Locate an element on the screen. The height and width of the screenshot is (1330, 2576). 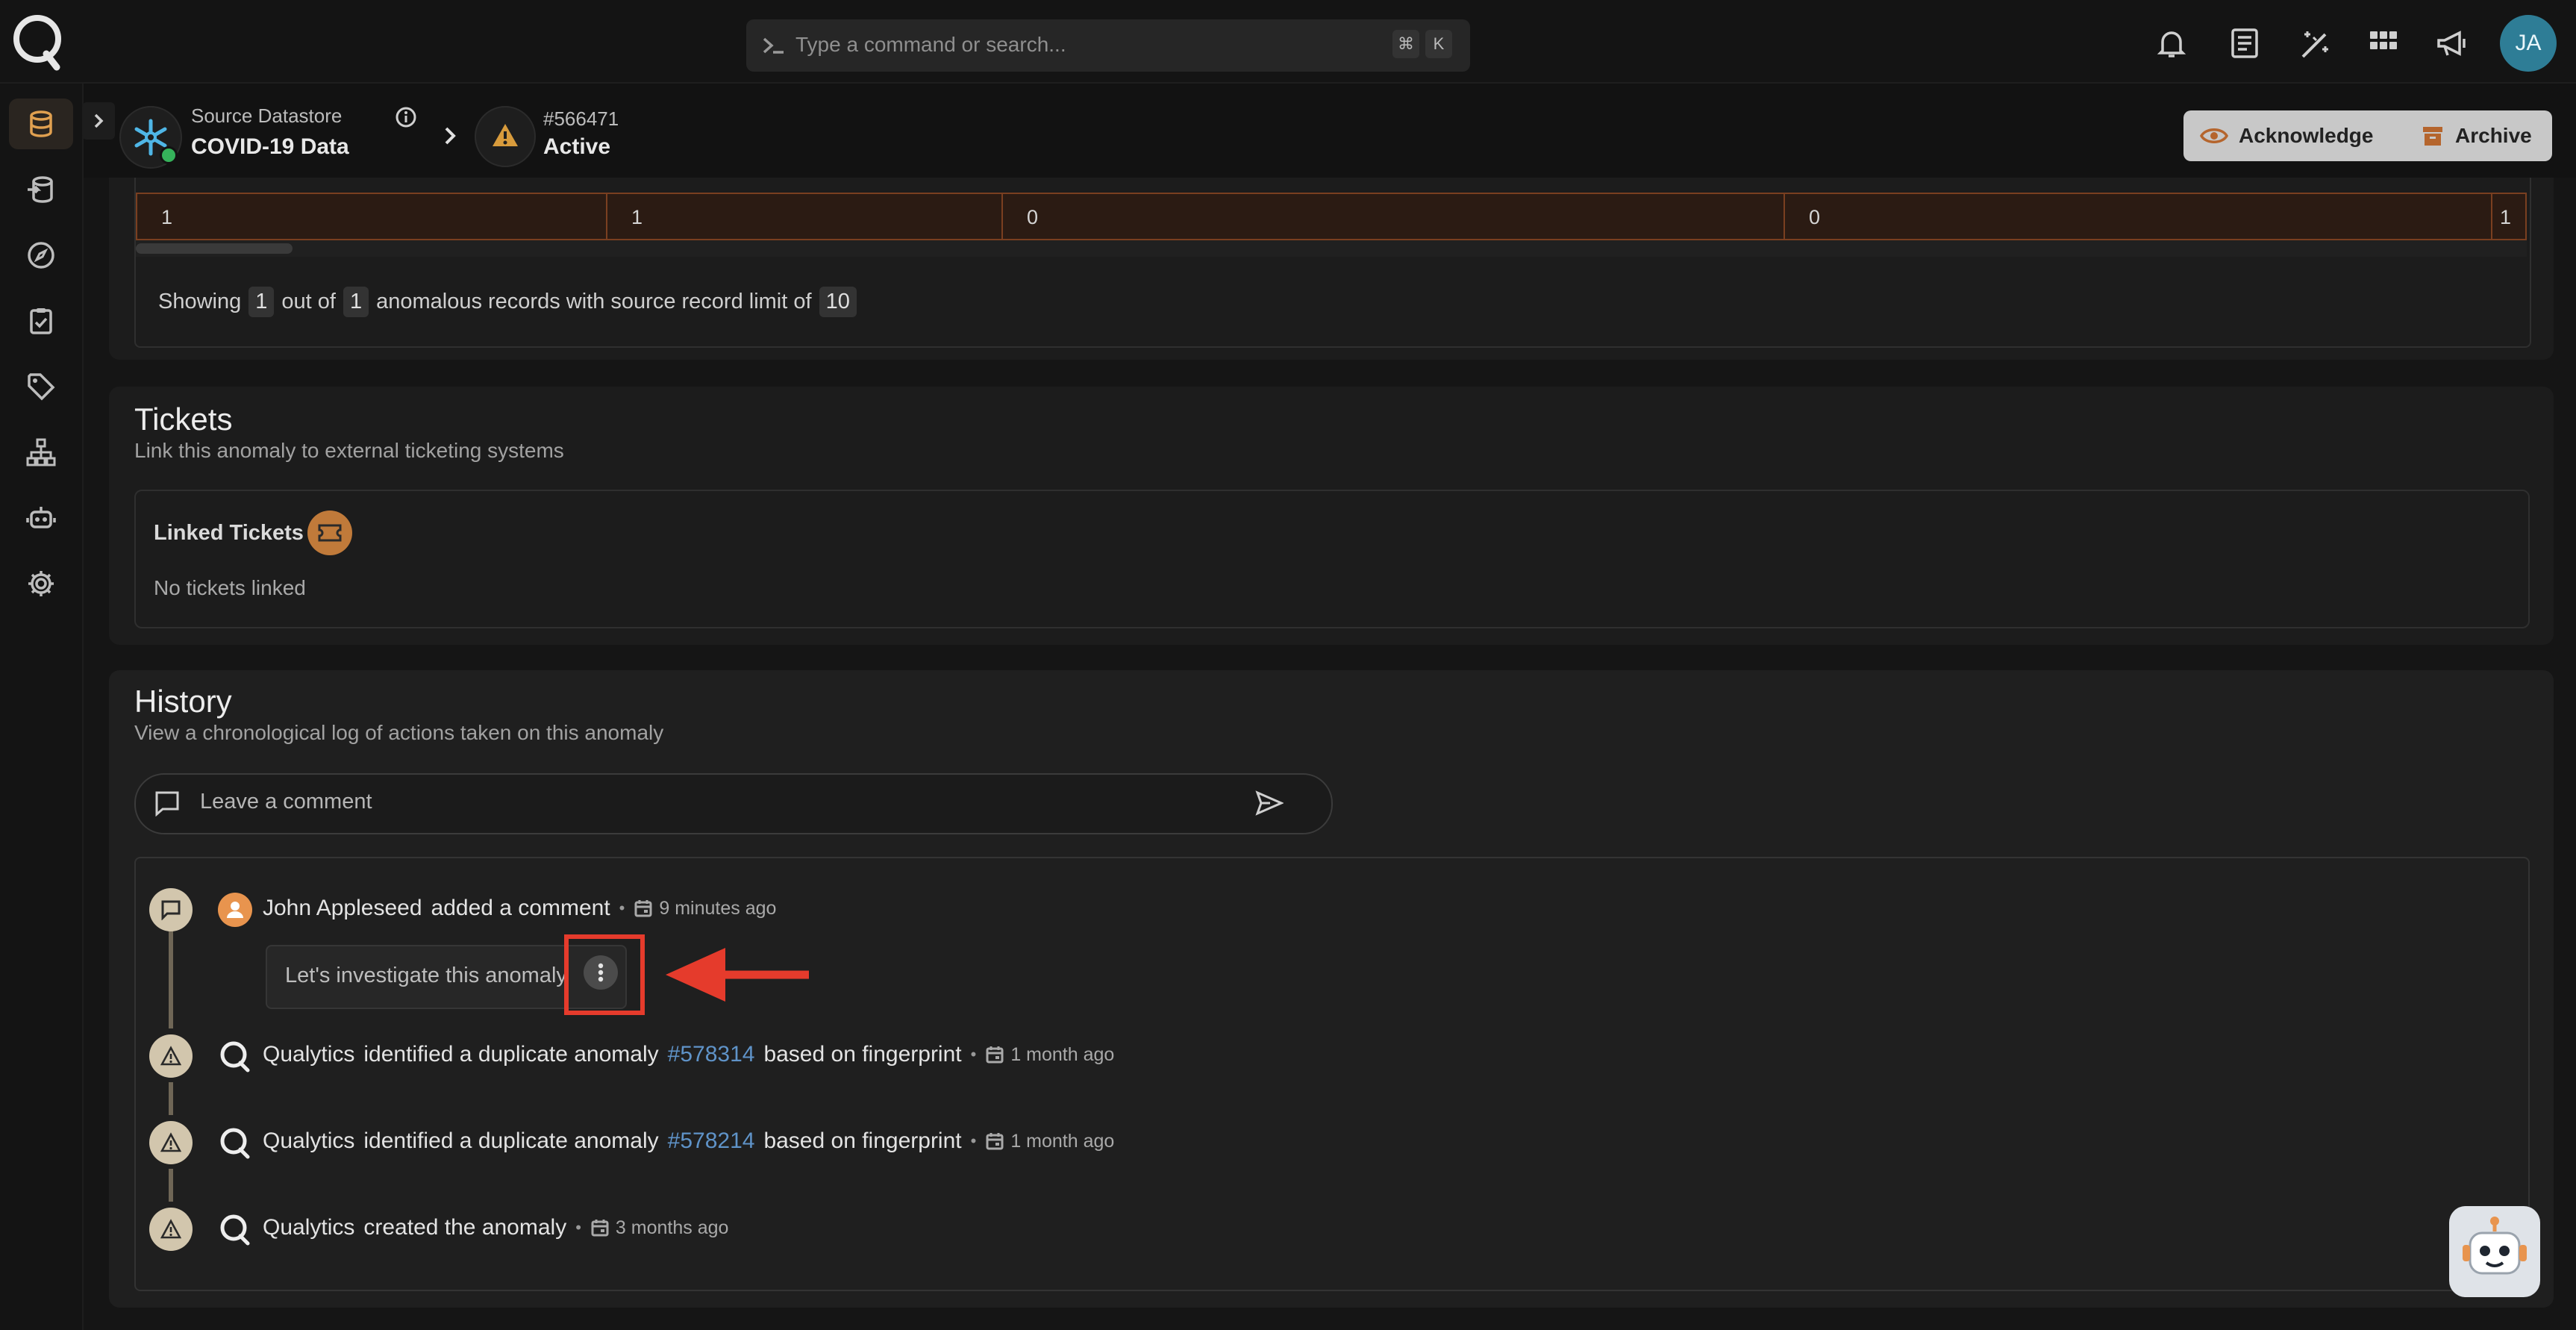
acknowledge-button: Acknowledge is located at coordinates (2310, 135).